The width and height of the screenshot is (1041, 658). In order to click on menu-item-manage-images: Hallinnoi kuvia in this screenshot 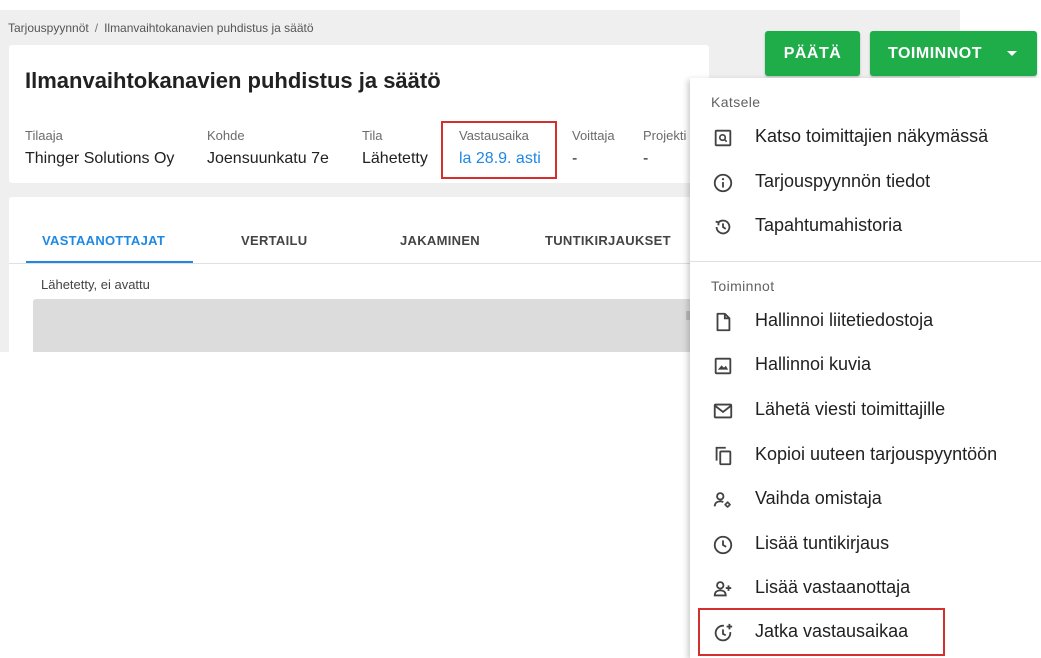, I will do `click(865, 365)`.